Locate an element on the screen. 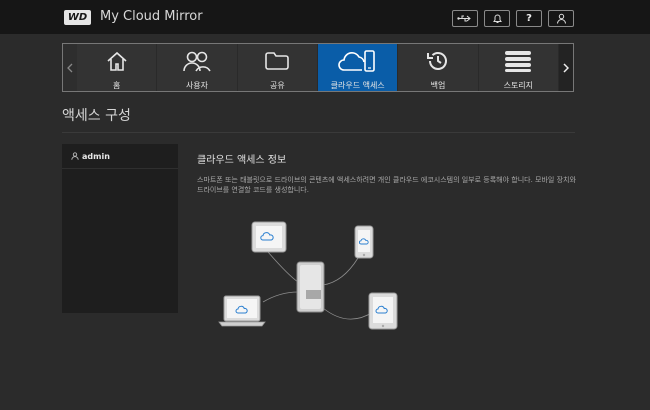 The width and height of the screenshot is (650, 410). nav-label-shares: 공유 is located at coordinates (277, 85).